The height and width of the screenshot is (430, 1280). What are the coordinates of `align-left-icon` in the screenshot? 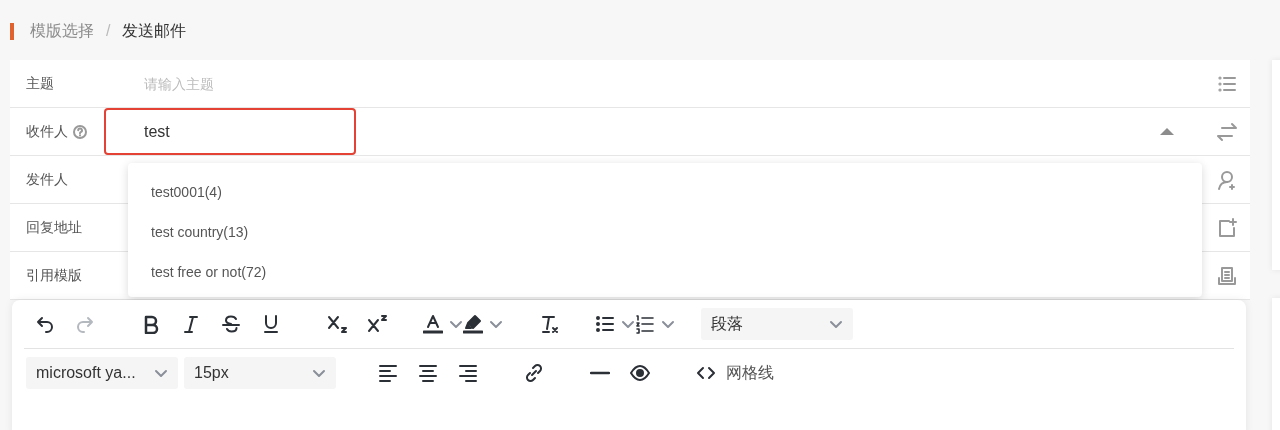 It's located at (388, 373).